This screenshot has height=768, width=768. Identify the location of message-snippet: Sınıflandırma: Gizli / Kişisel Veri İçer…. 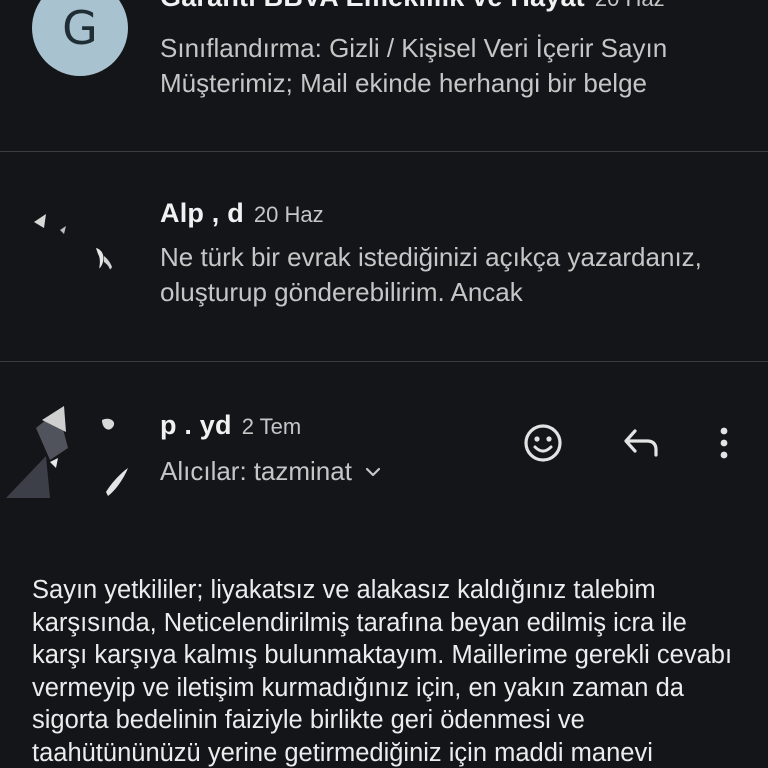
(414, 65).